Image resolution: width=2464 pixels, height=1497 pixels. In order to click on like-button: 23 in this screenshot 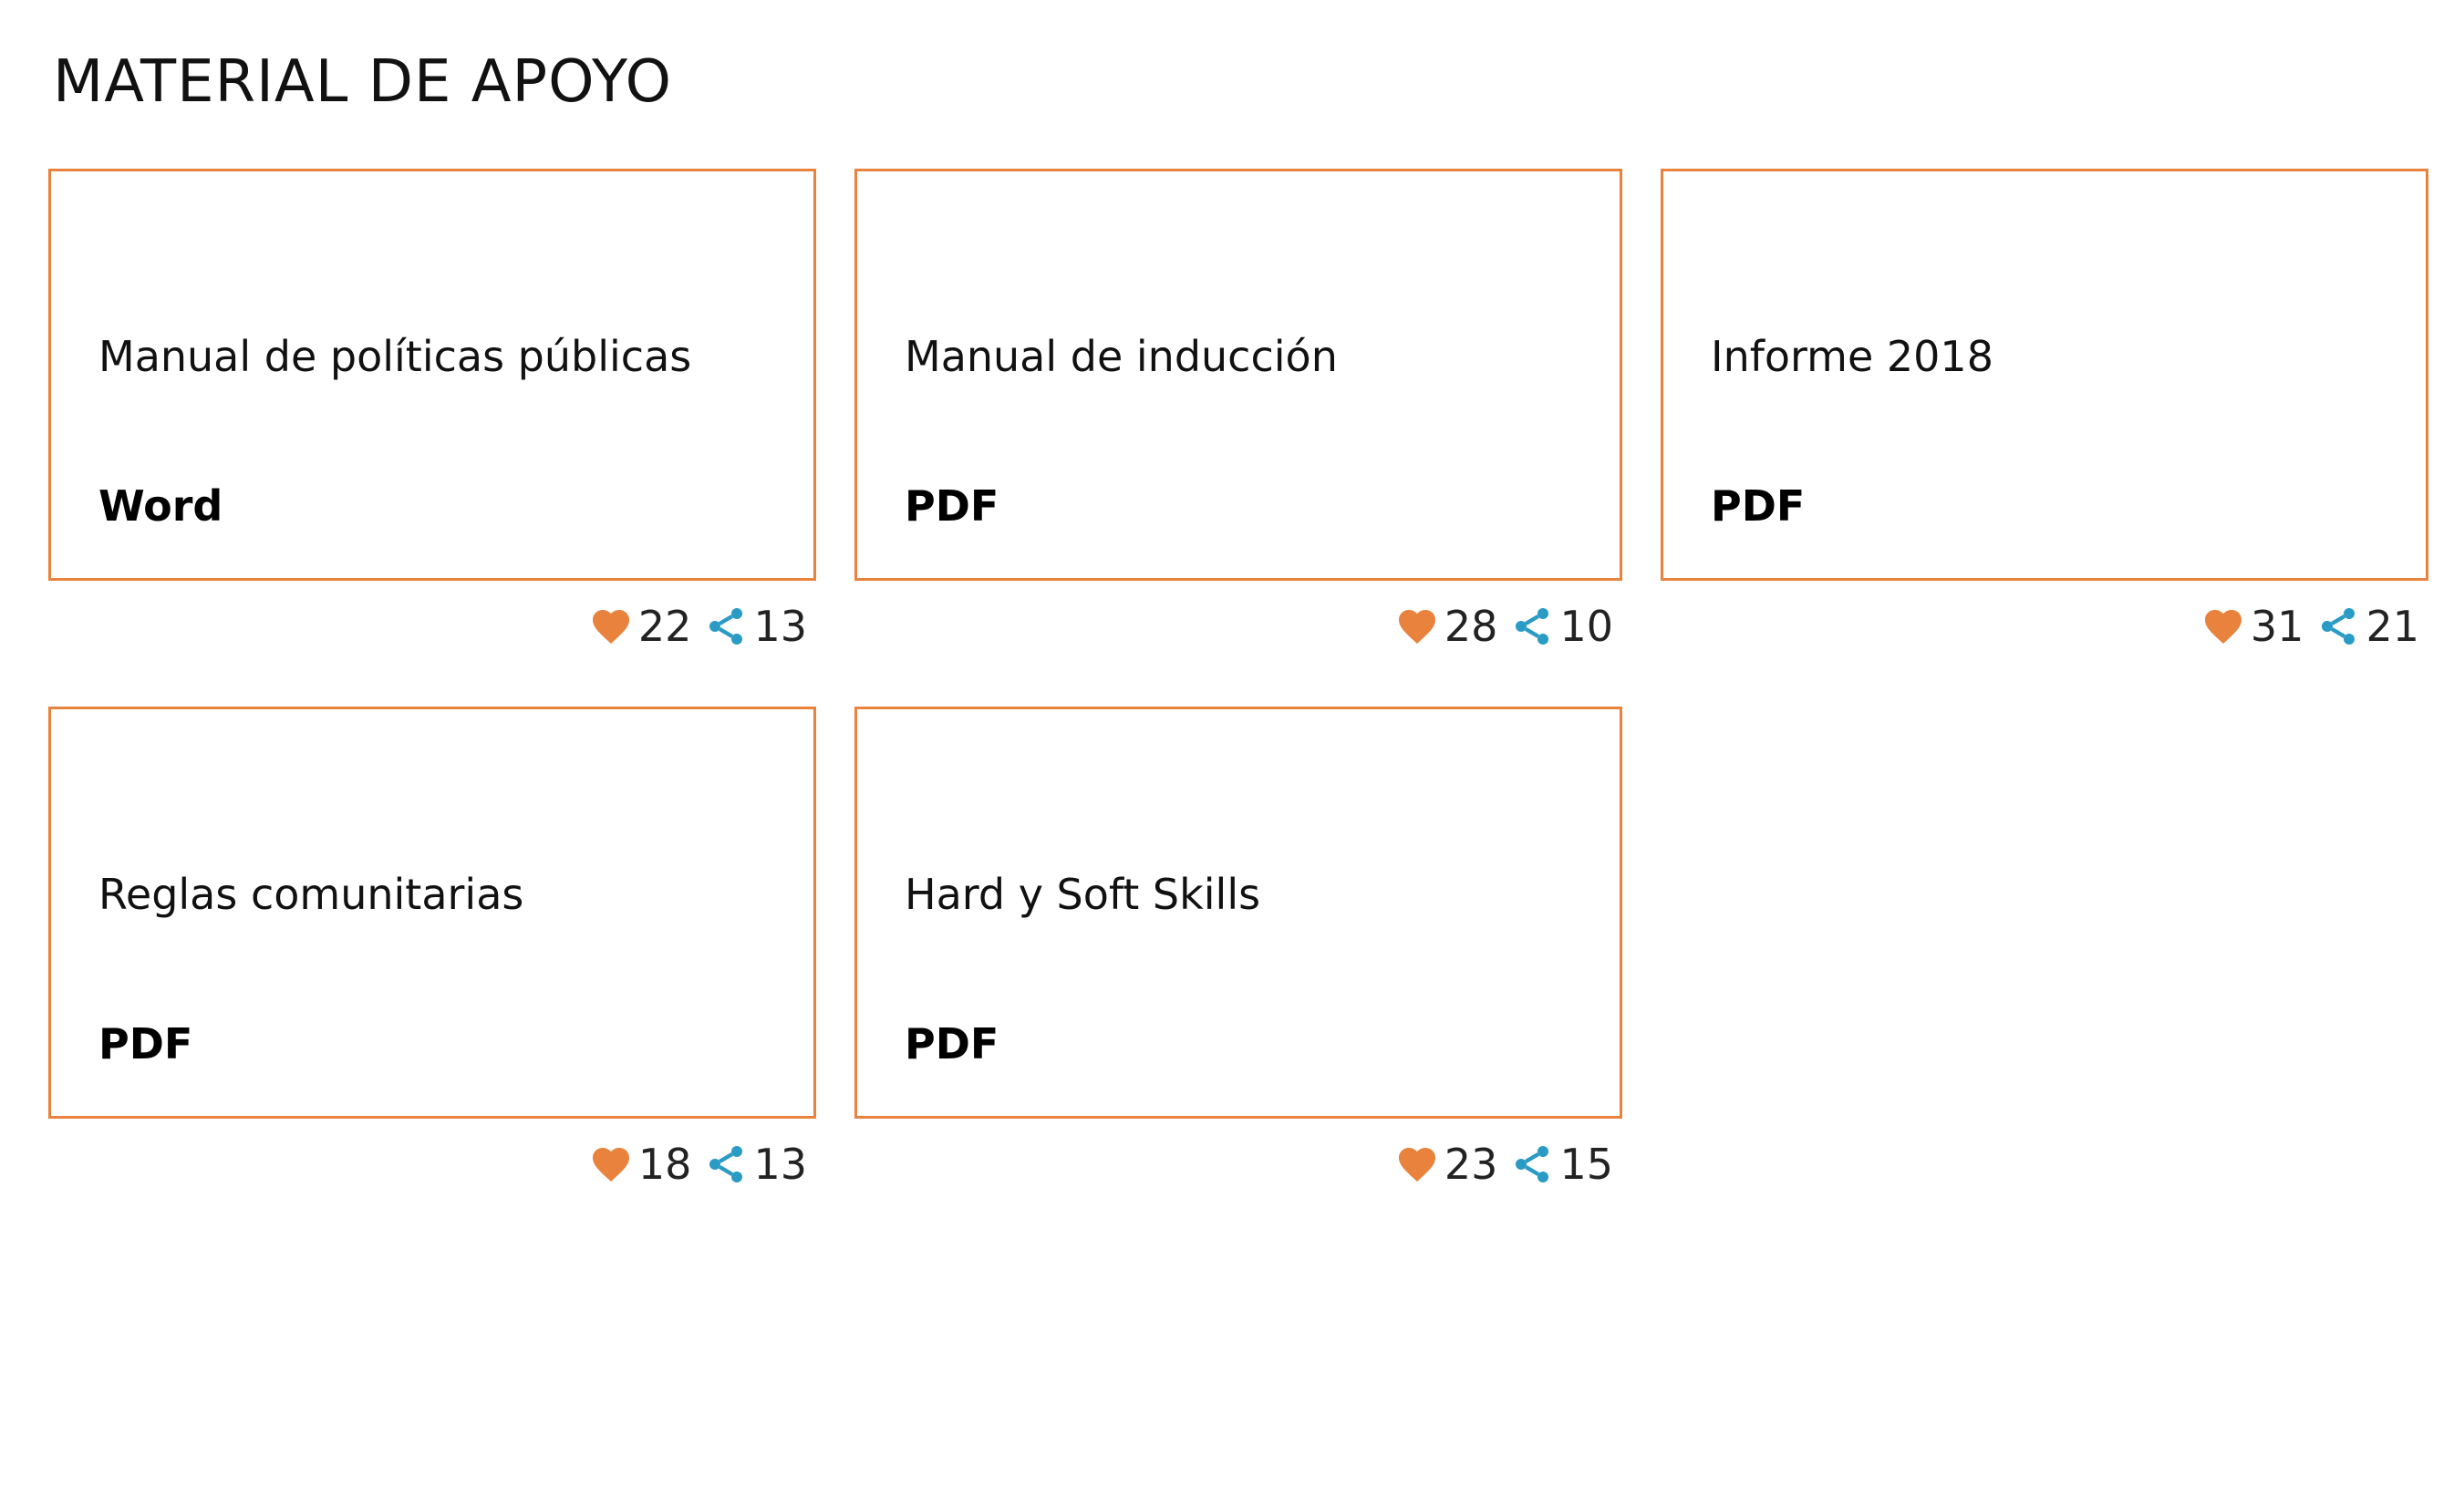, I will do `click(1447, 1164)`.